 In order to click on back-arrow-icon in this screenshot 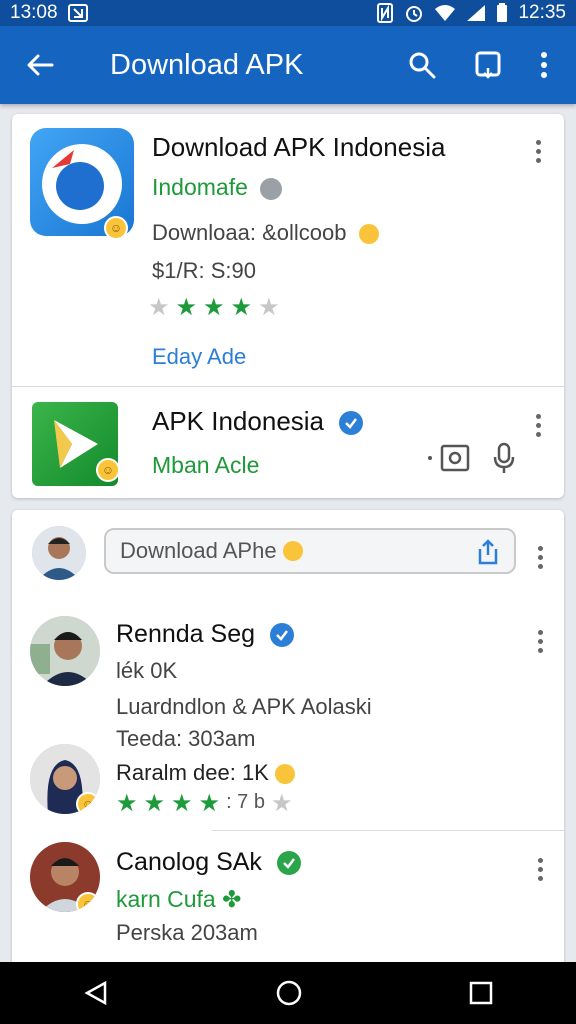, I will do `click(40, 65)`.